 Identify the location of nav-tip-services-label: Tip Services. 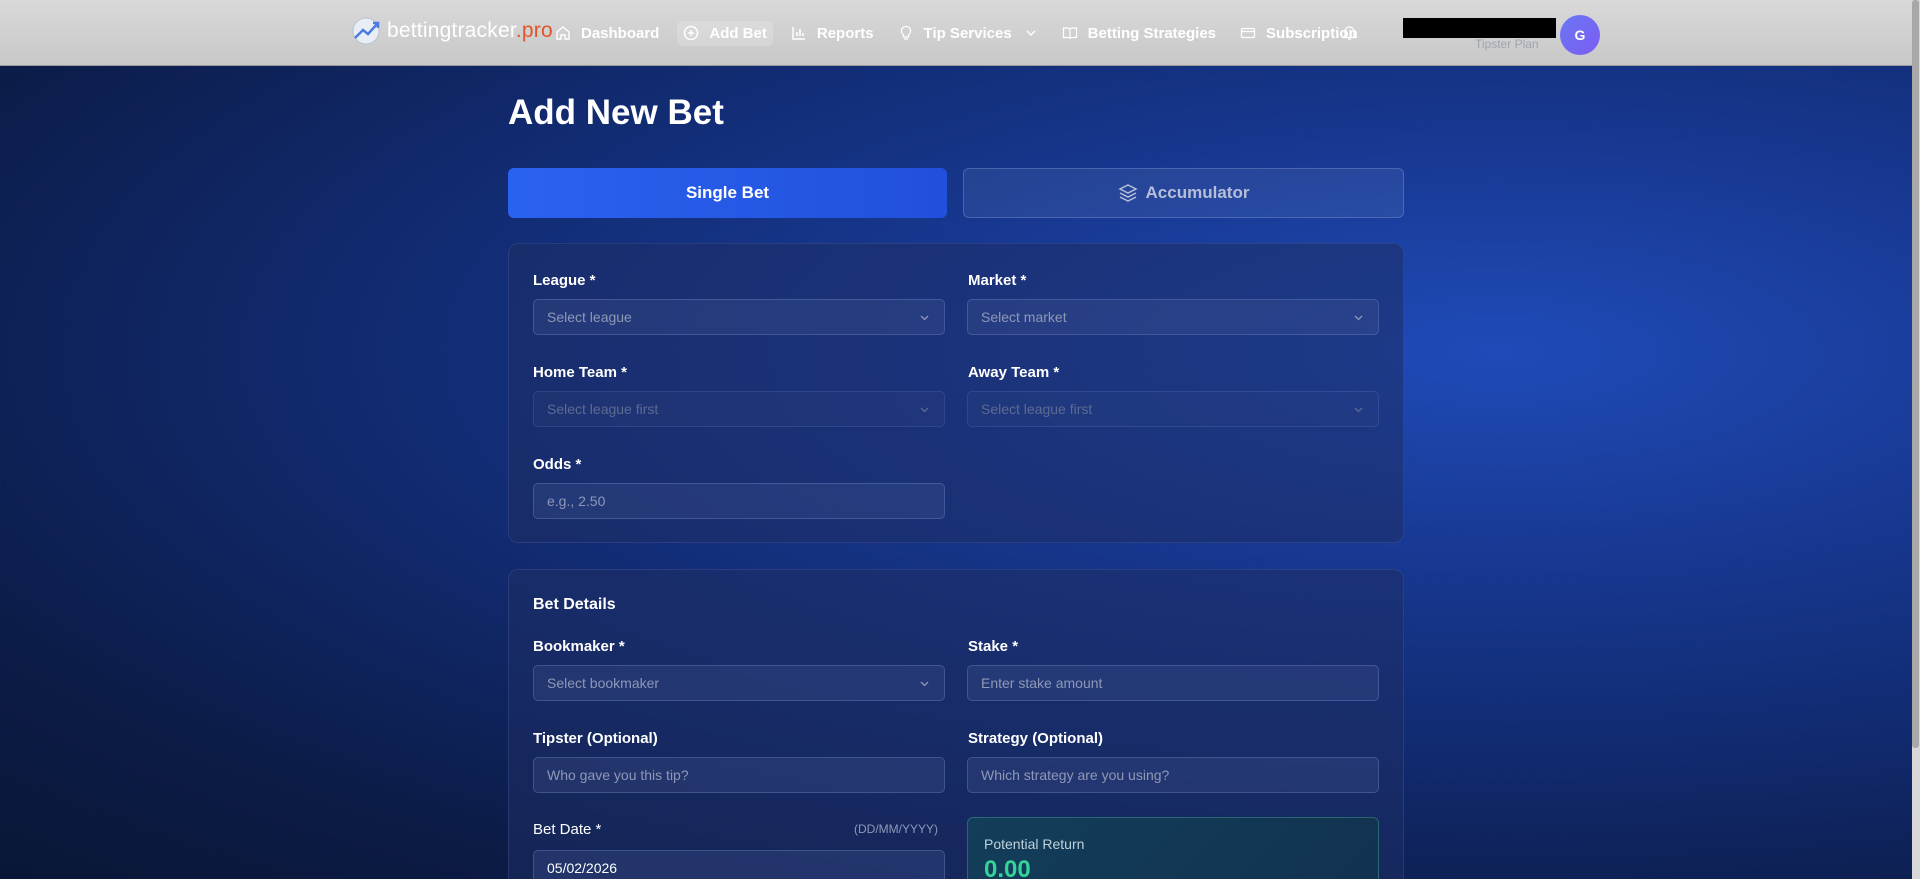
(967, 33).